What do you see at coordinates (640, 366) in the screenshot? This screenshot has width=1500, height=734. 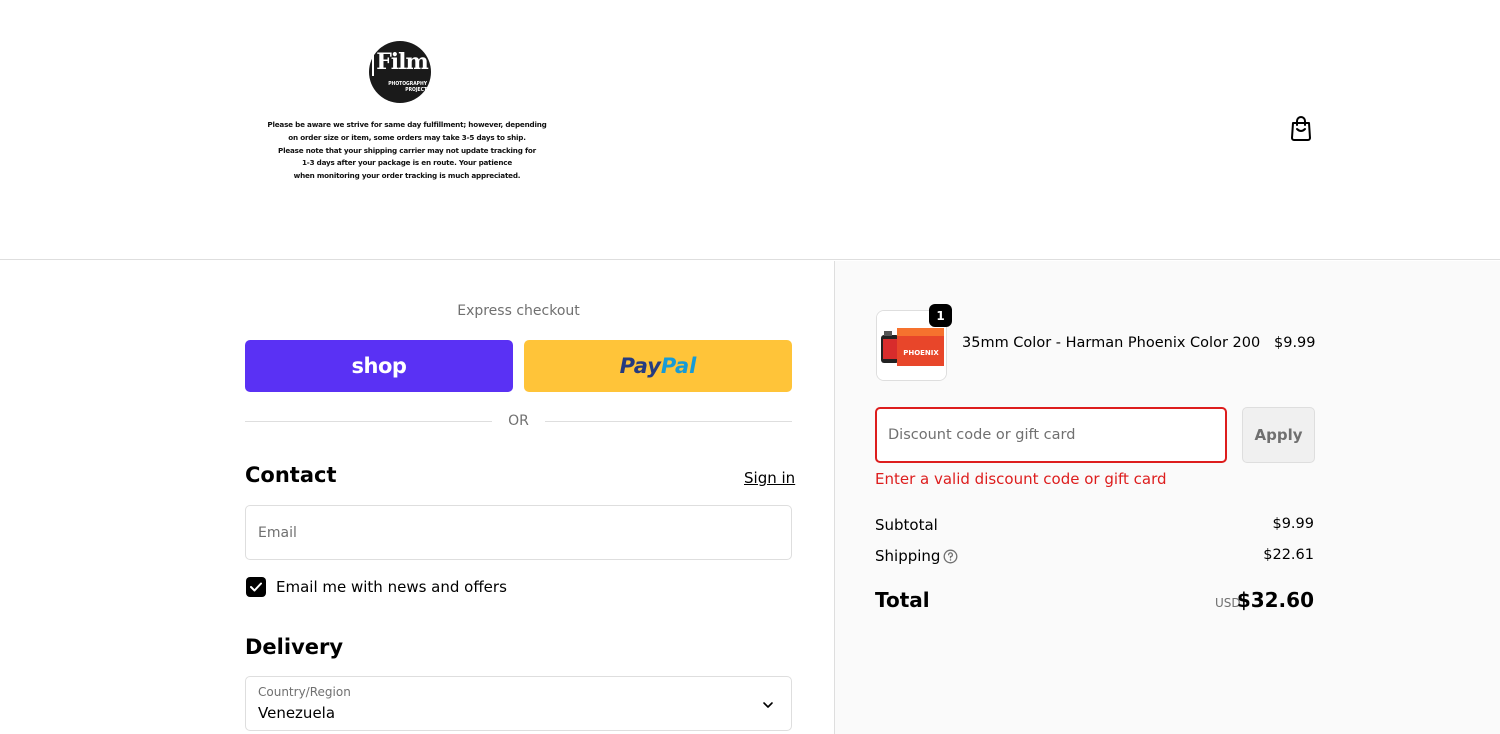 I see `paypal-logo-part1: Pay` at bounding box center [640, 366].